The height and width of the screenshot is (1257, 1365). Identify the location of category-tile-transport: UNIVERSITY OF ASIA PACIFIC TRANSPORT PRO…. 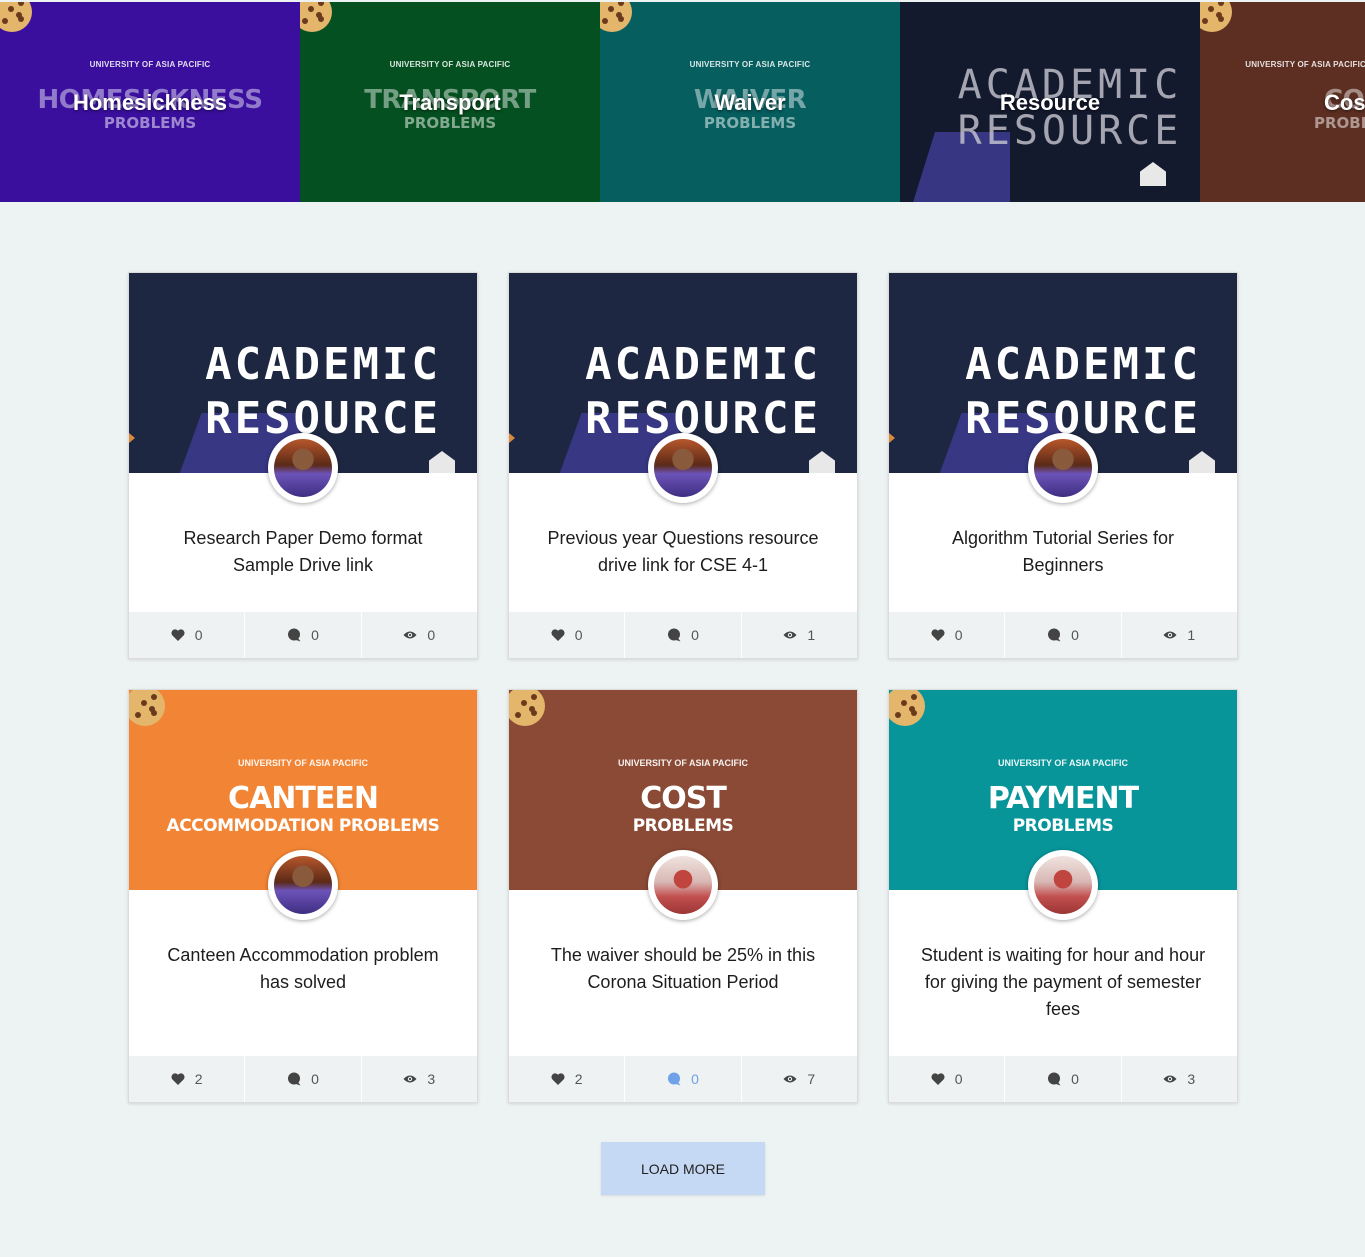
(450, 102).